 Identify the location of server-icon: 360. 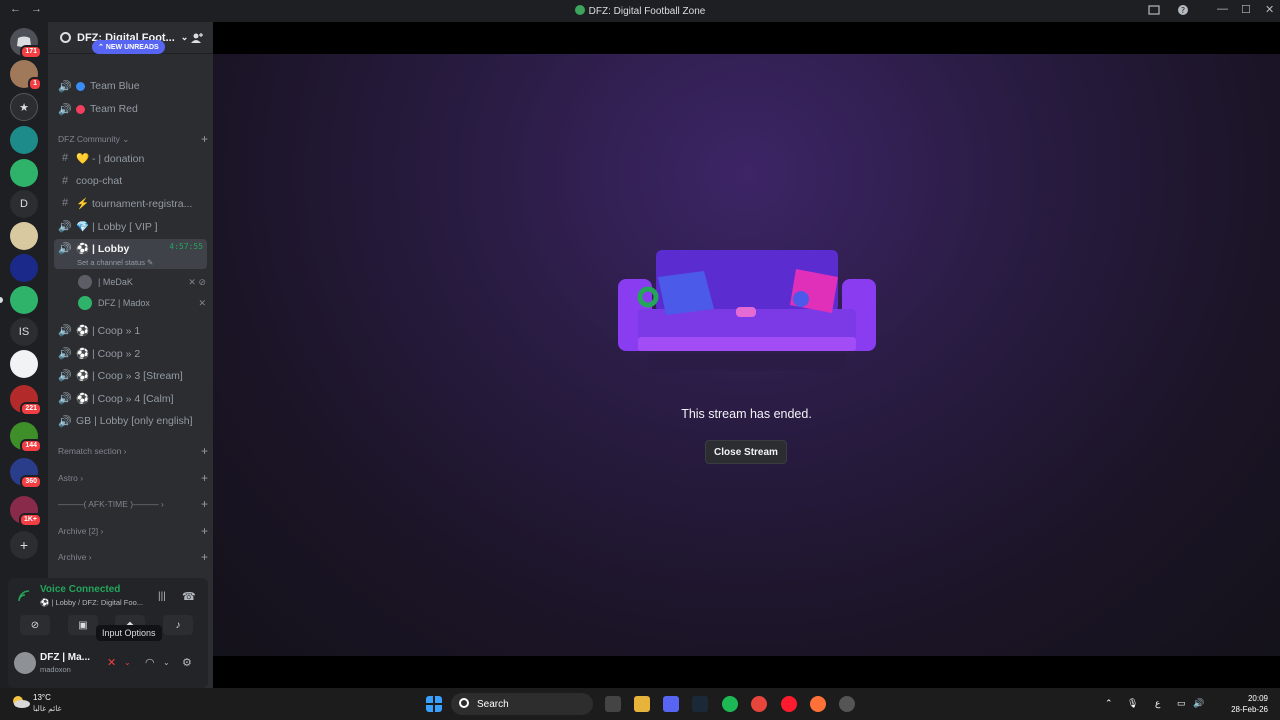
(26, 473).